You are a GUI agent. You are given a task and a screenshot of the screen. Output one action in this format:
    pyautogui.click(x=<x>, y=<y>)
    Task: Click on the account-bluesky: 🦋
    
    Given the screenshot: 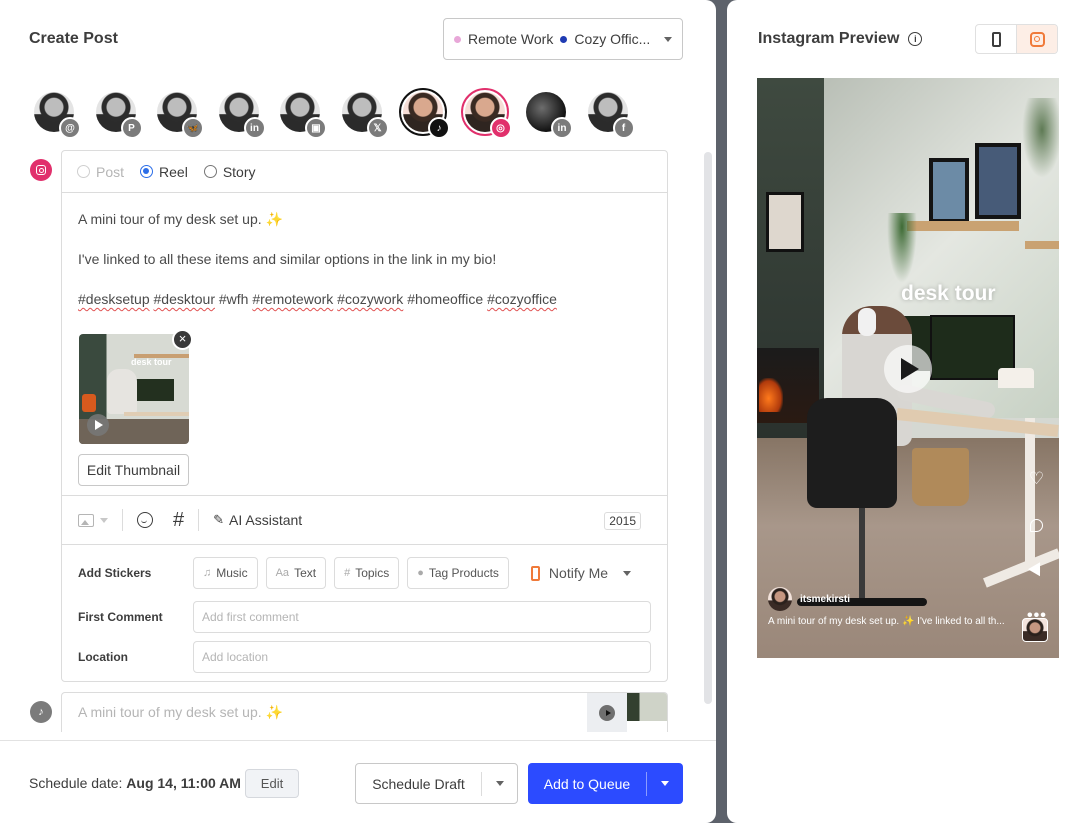 What is the action you would take?
    pyautogui.click(x=180, y=115)
    